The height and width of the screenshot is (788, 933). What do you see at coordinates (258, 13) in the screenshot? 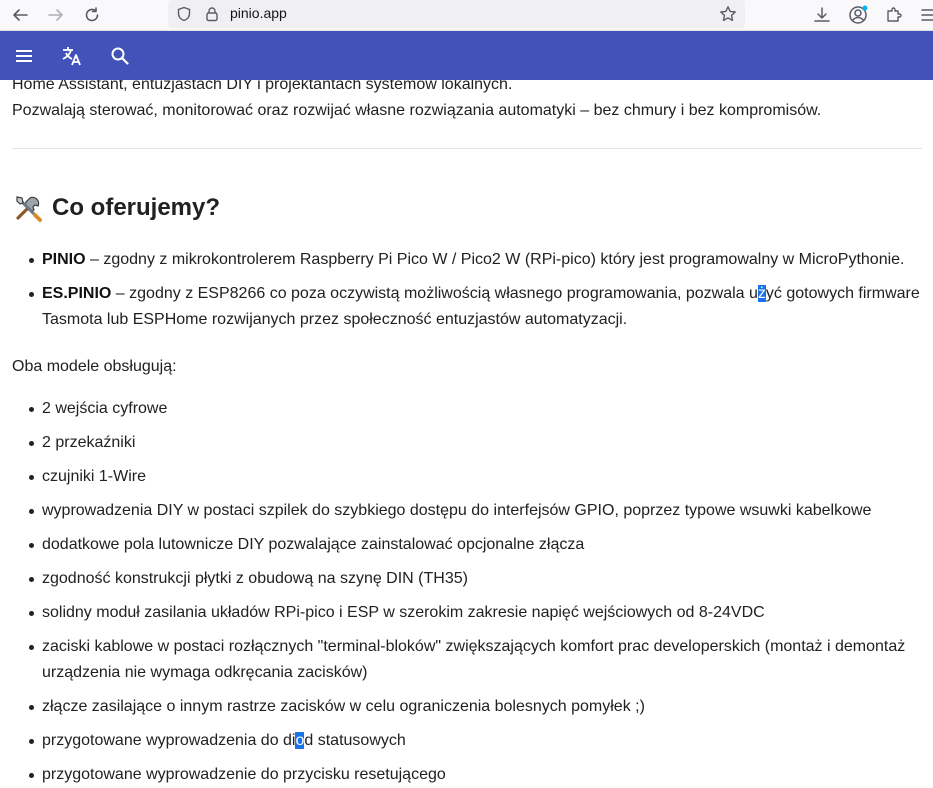
I see `url-text: pinio.app` at bounding box center [258, 13].